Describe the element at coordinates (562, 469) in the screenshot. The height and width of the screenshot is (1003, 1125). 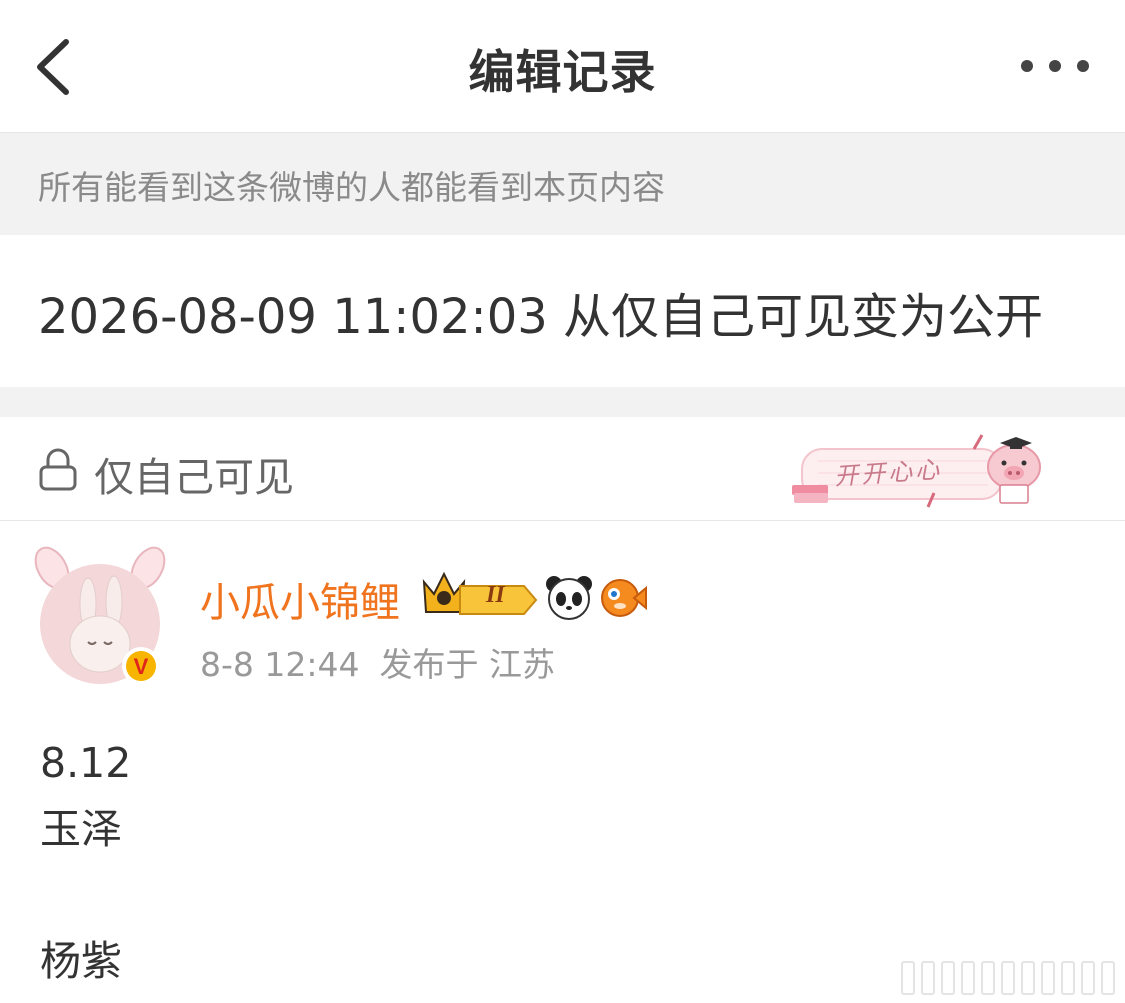
I see `visibility-row: 仅自己可见 开开心心` at that location.